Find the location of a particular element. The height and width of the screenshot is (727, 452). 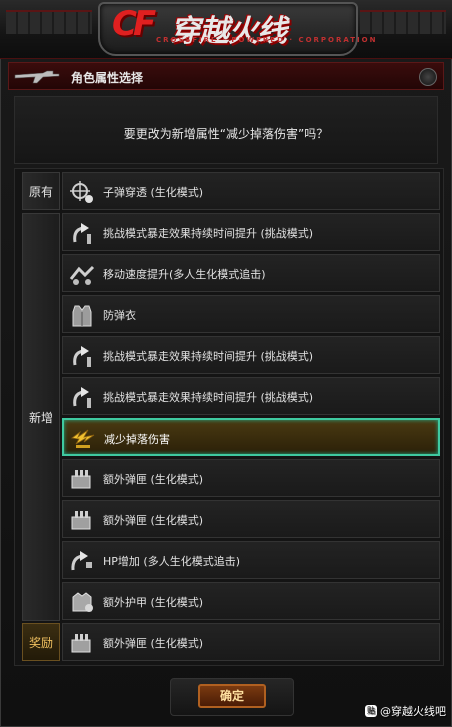

attribute-label: 防弹衣 is located at coordinates (119, 315).